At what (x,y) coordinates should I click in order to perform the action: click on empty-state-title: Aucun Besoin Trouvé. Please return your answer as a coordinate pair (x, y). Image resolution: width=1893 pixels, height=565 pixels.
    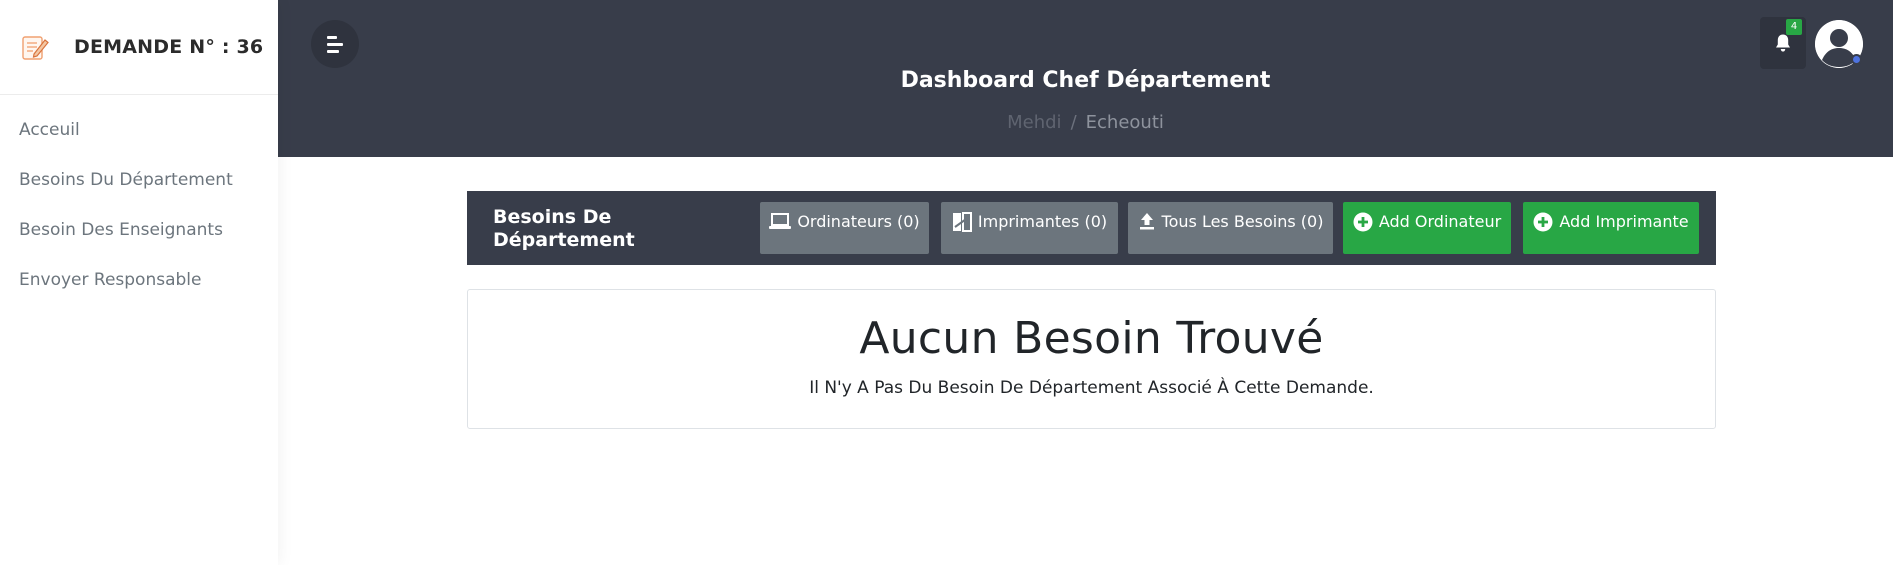
    Looking at the image, I should click on (1091, 338).